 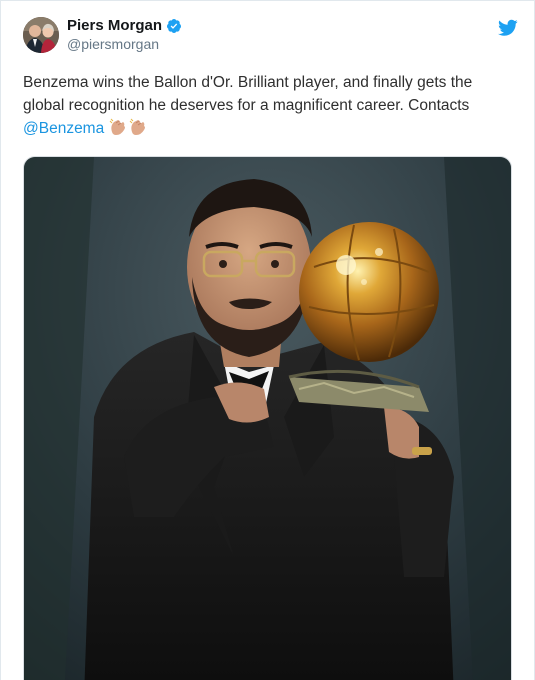 What do you see at coordinates (129, 130) in the screenshot?
I see `clapping-hands-icon` at bounding box center [129, 130].